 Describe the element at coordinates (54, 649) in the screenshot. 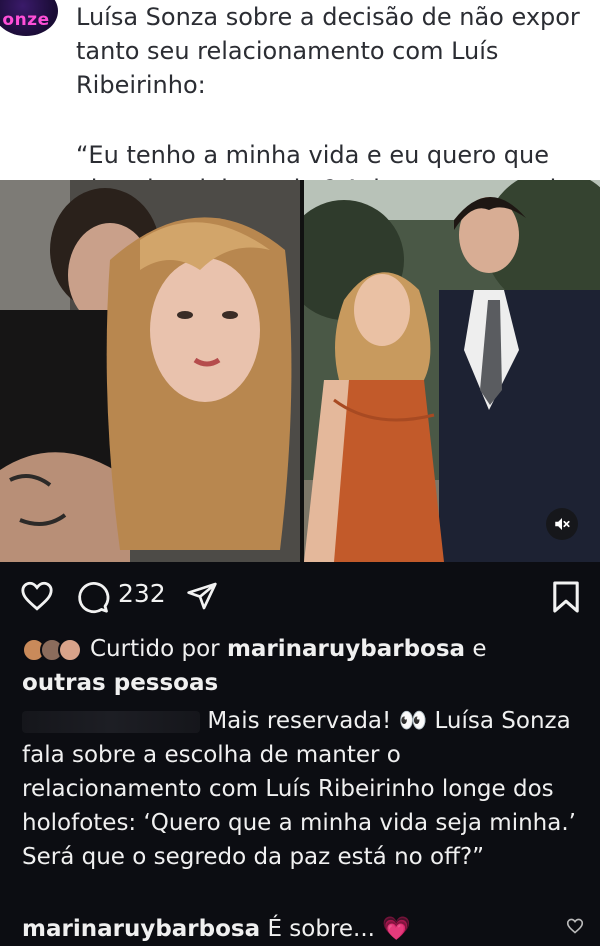

I see `liker-avatars` at that location.